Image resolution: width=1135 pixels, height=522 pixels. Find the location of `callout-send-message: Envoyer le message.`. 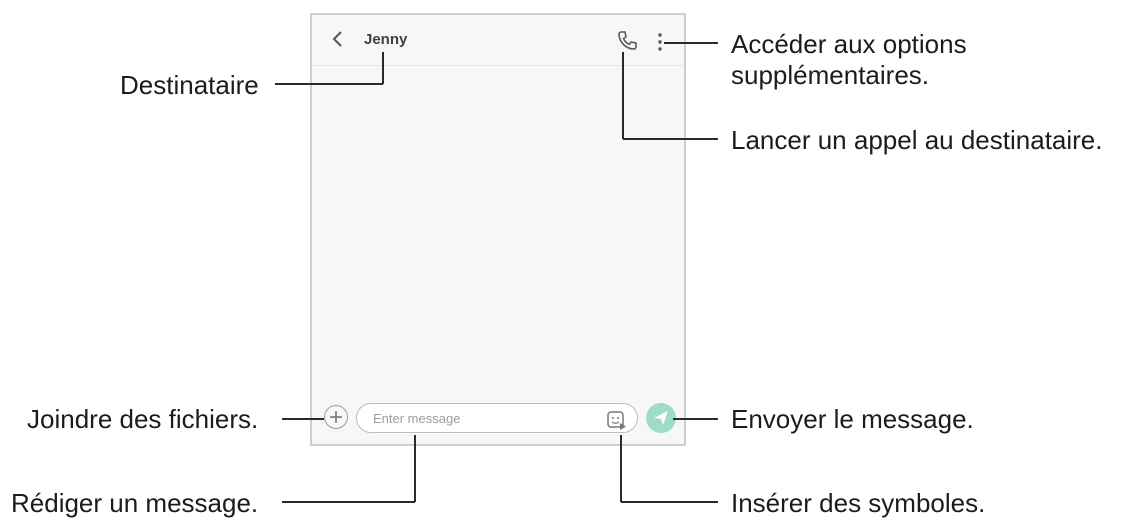

callout-send-message: Envoyer le message. is located at coordinates (852, 419).